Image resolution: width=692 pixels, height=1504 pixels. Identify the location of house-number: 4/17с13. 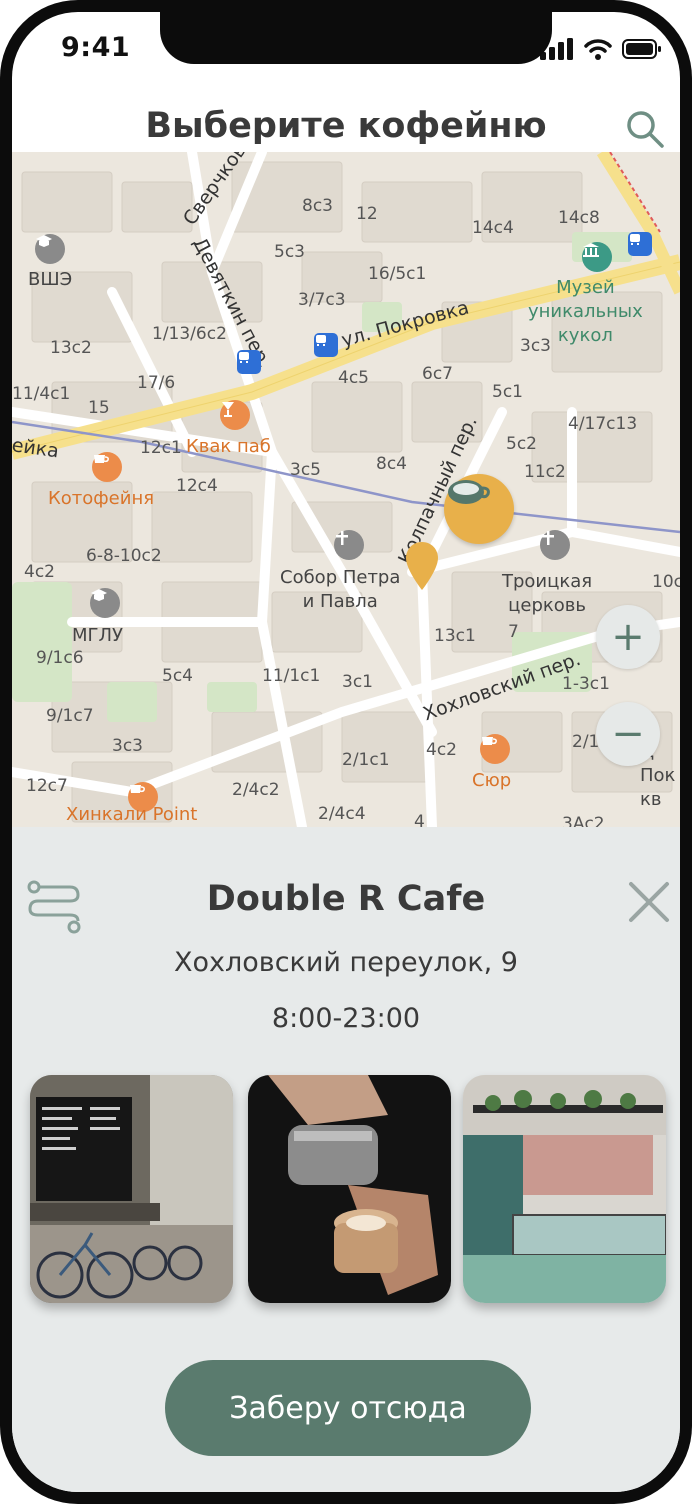
(603, 424).